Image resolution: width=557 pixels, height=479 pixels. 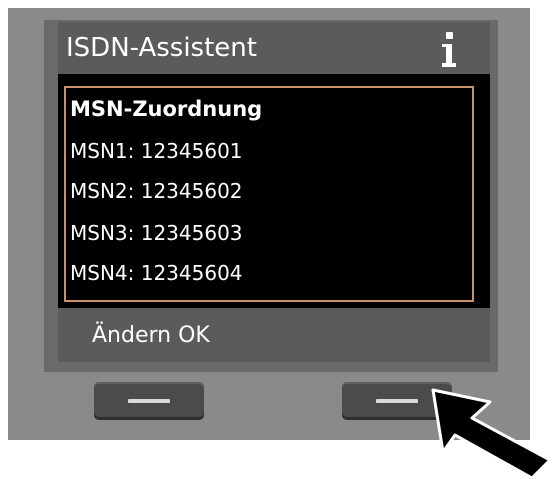 I want to click on info-icon-dot, so click(x=449, y=35).